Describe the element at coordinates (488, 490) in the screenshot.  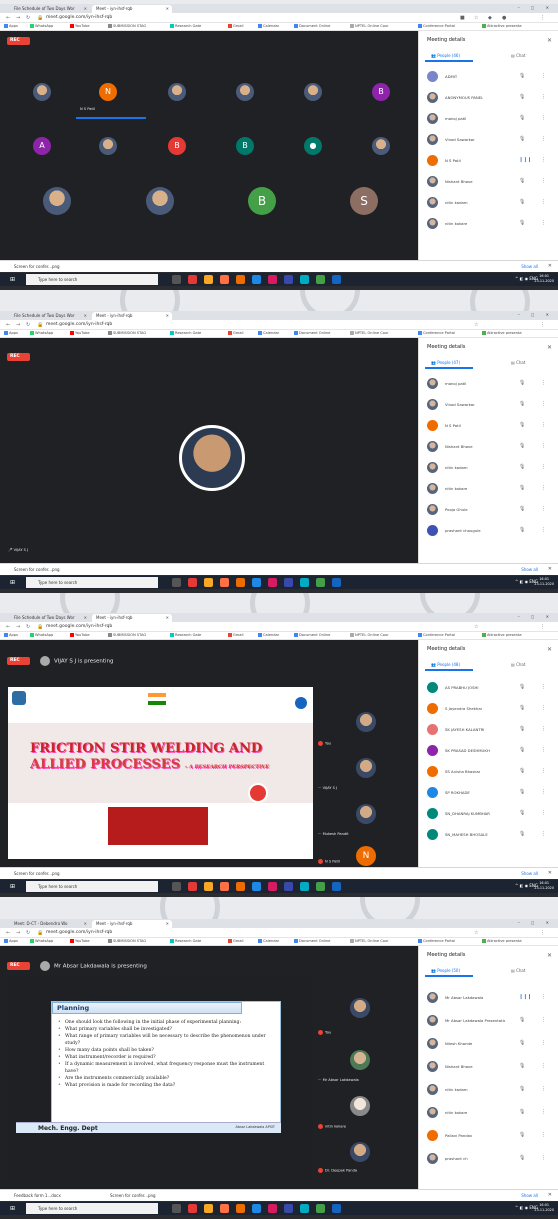
I see `participant-row: nitin kokare 🎙 ⋮` at that location.